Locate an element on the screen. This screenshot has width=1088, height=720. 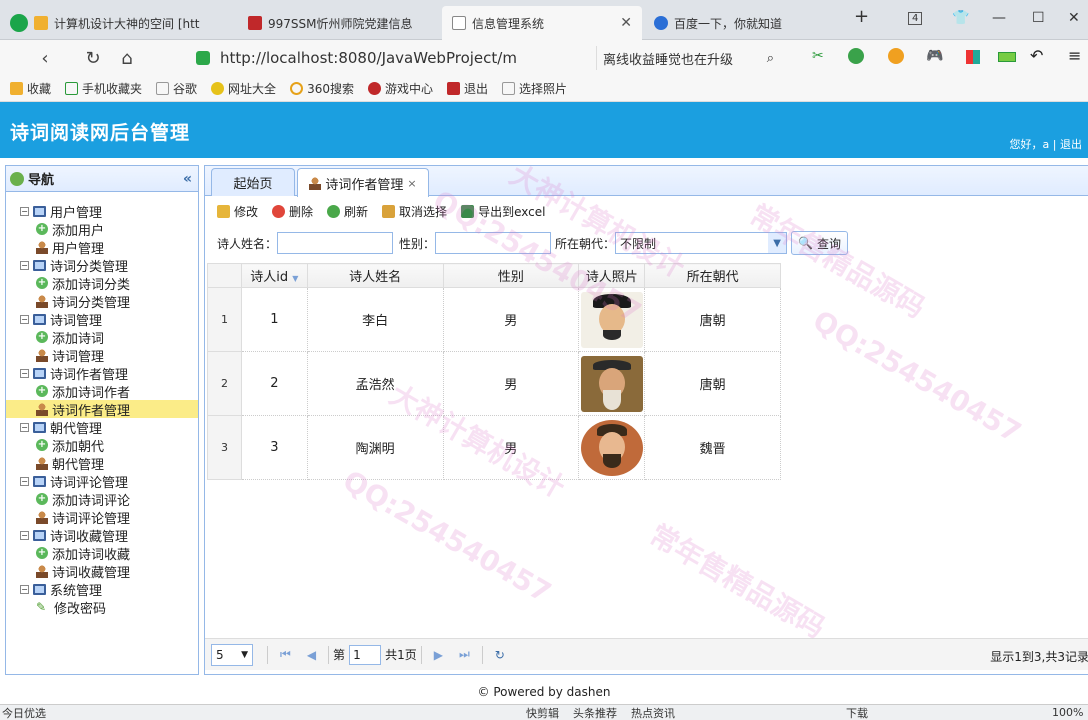
column-header-gender: 性别 is located at coordinates (511, 275).